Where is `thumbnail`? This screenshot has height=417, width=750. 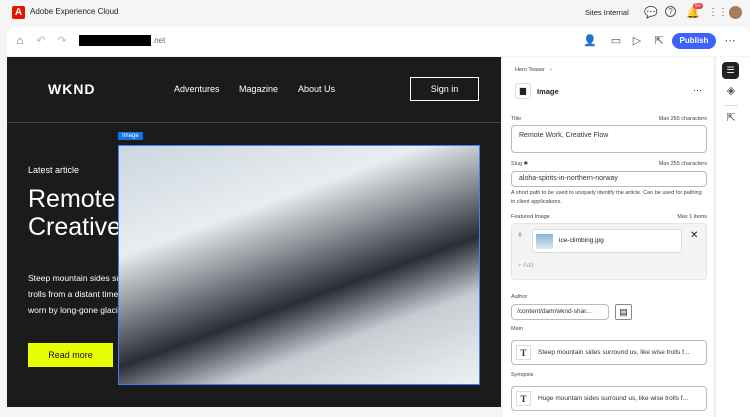 thumbnail is located at coordinates (544, 241).